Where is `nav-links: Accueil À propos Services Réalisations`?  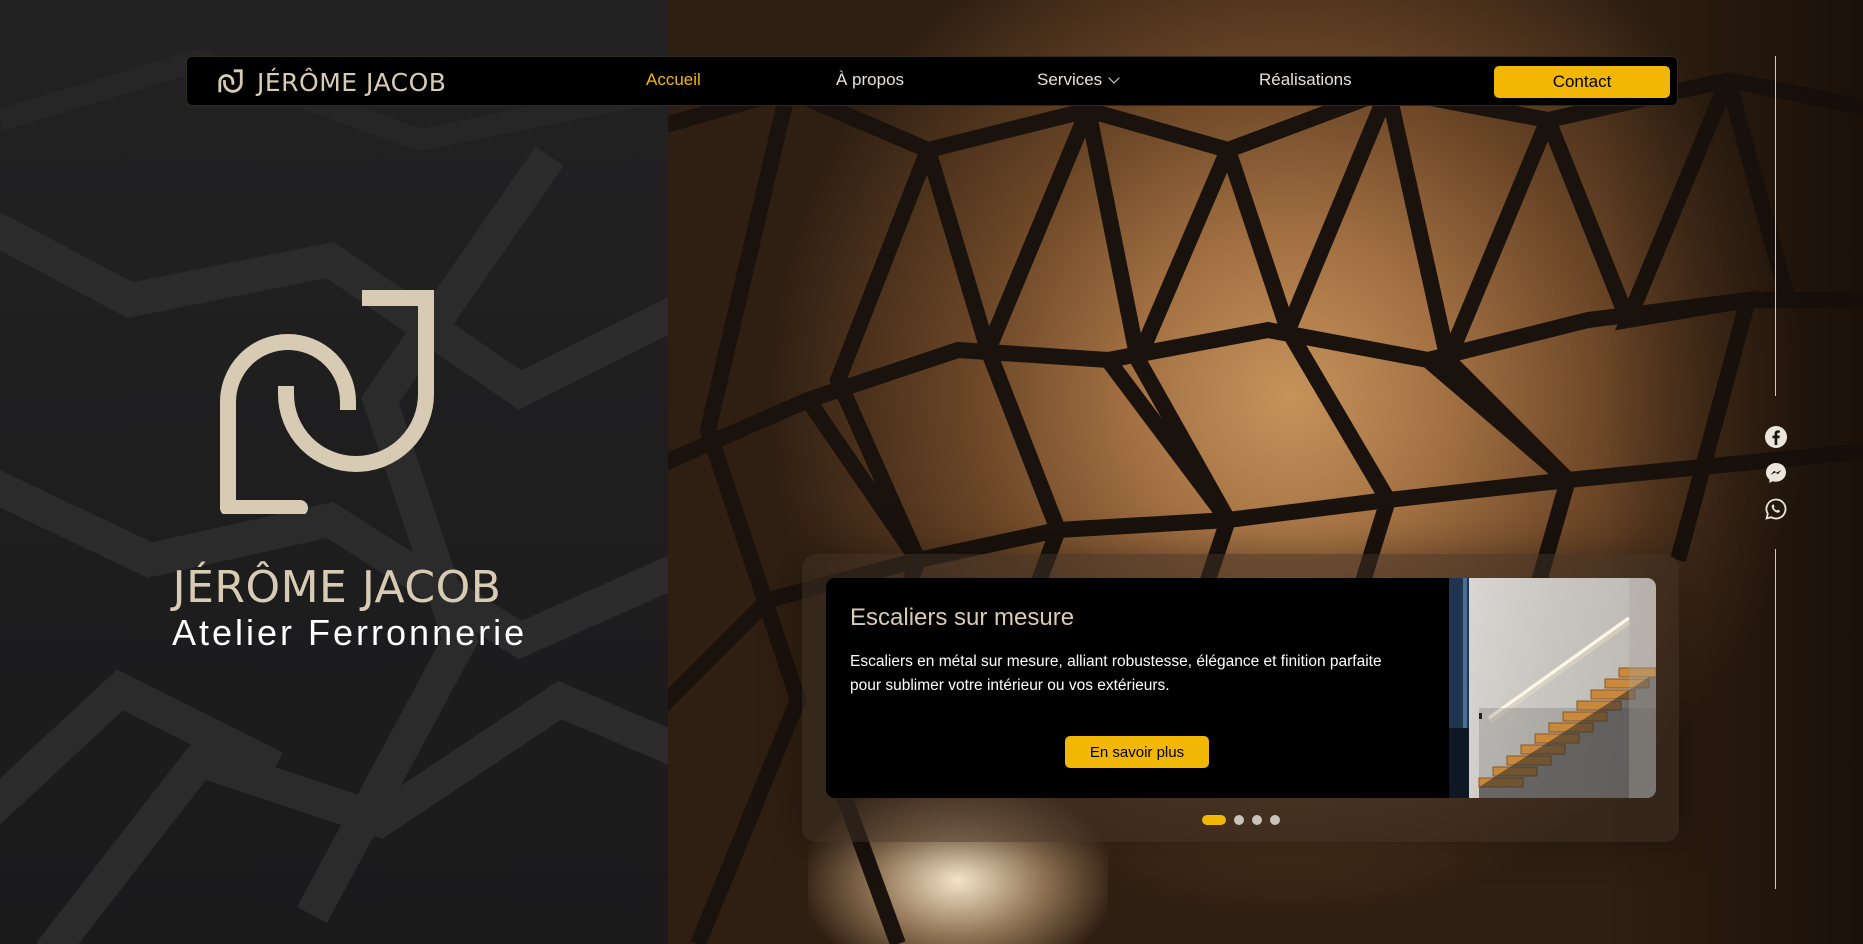 nav-links: Accueil À propos Services Réalisations is located at coordinates (932, 81).